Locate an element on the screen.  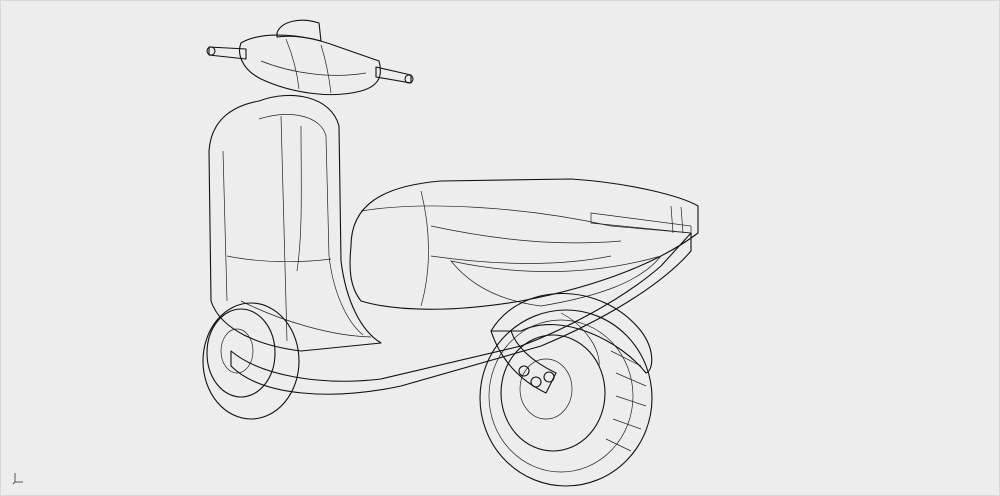
handlebar is located at coordinates (310, 57).